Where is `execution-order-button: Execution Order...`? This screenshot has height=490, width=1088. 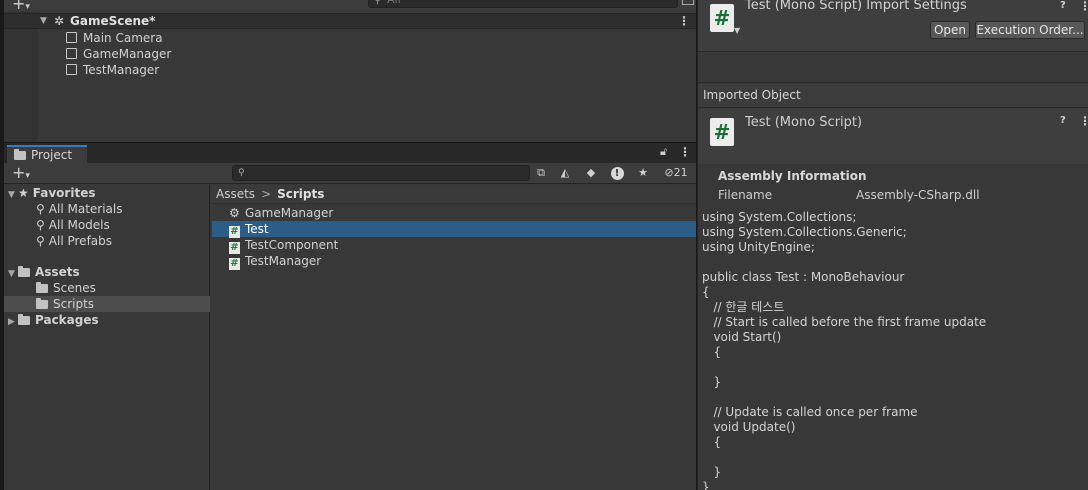
execution-order-button: Execution Order... is located at coordinates (1030, 30).